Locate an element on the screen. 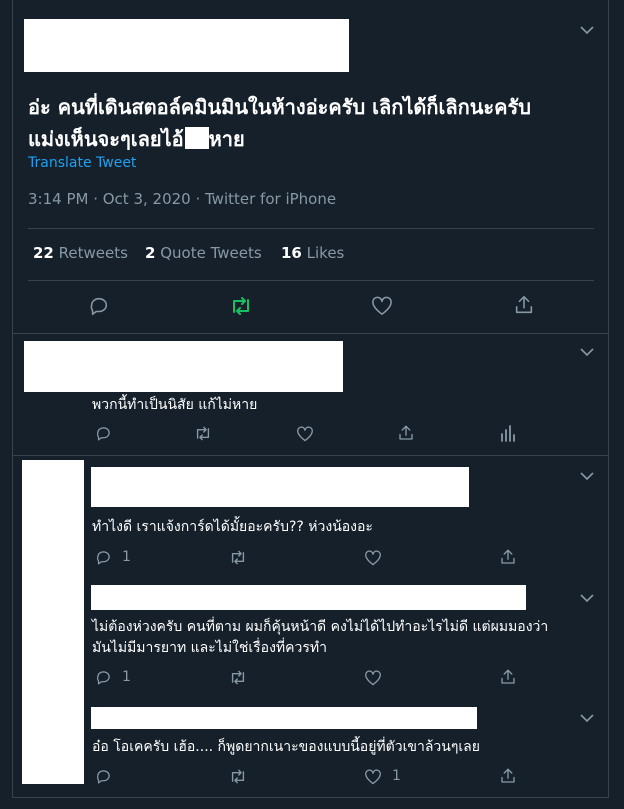 The image size is (624, 809). retweets-count: 22 is located at coordinates (43, 253).